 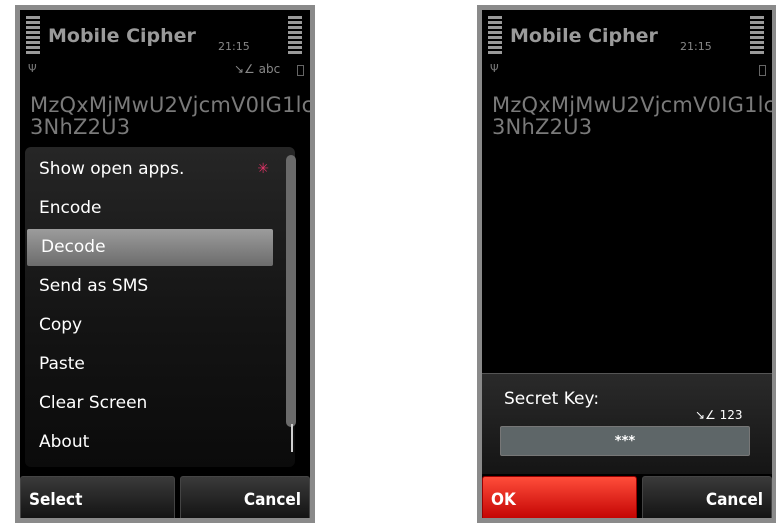 What do you see at coordinates (64, 442) in the screenshot?
I see `menu-item-label: About` at bounding box center [64, 442].